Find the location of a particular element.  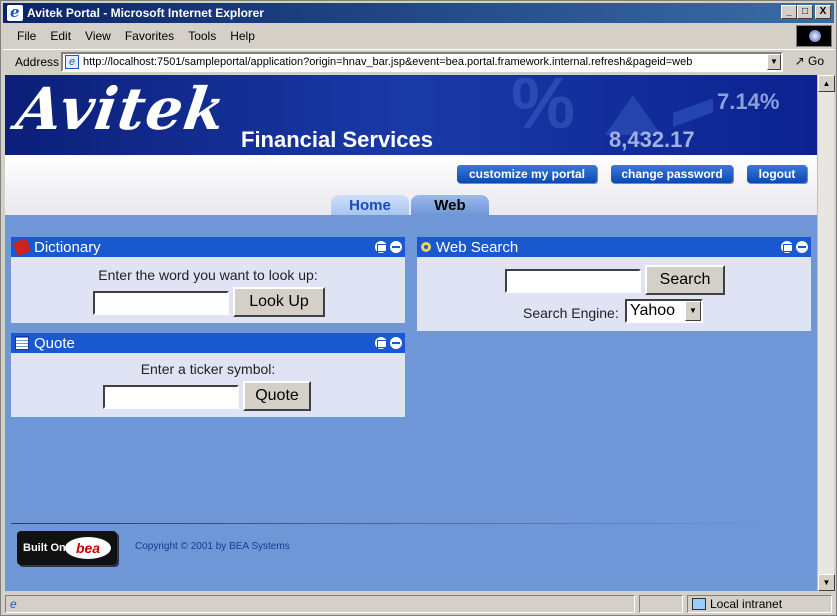

scroll-up-icon: ▲ is located at coordinates (826, 83).